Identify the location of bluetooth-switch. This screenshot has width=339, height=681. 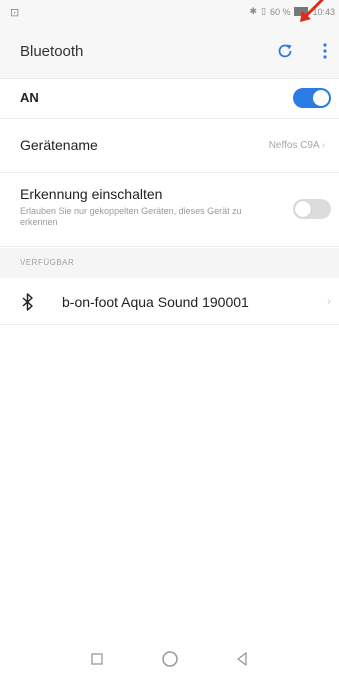
(312, 98).